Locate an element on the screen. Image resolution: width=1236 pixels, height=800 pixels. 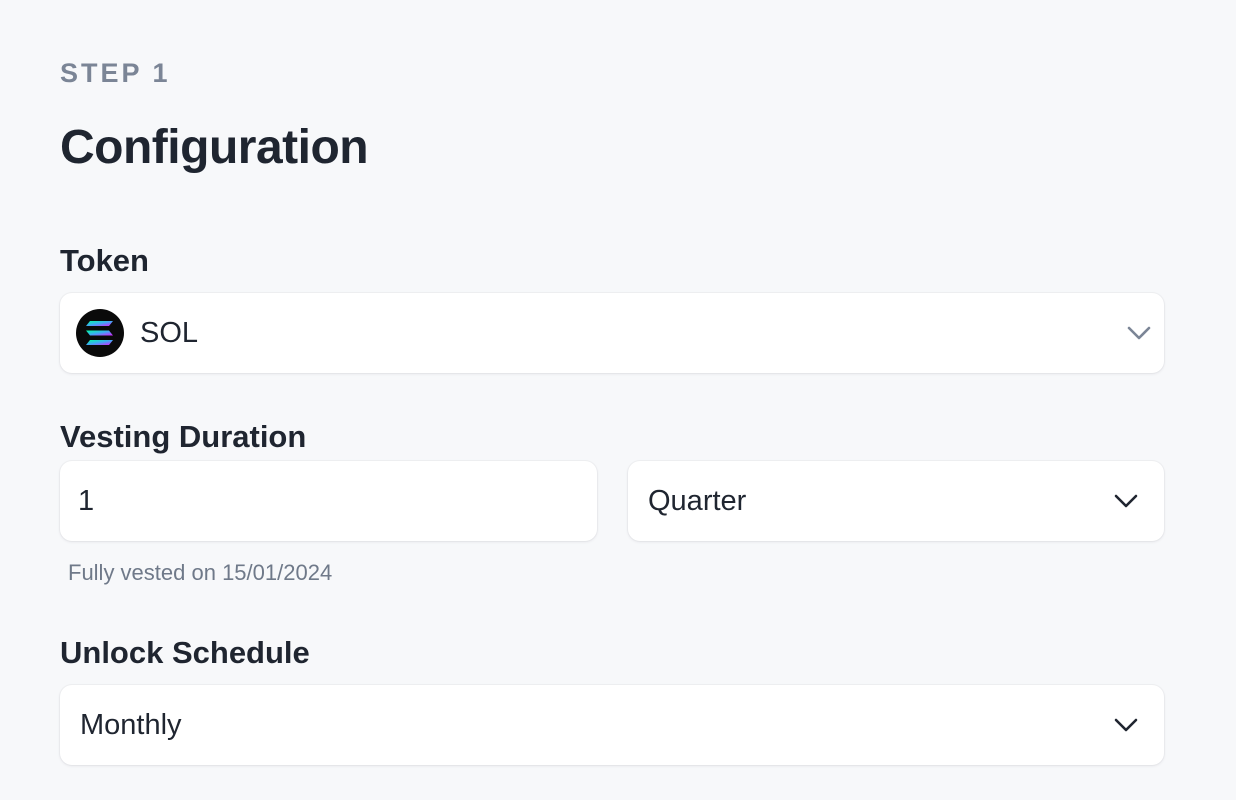
page-title: Configuration is located at coordinates (214, 147).